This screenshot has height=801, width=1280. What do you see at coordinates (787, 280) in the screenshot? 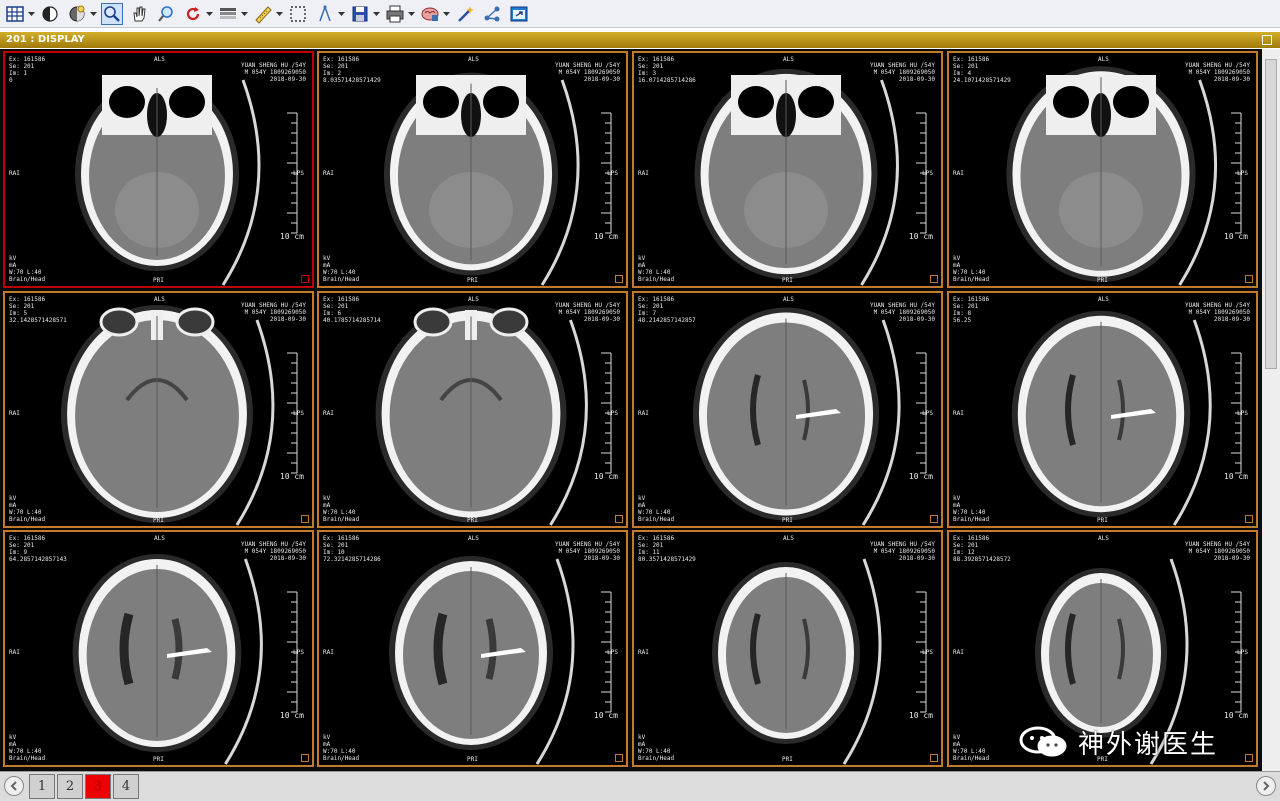
I see `orientation-bottom: PRI` at bounding box center [787, 280].